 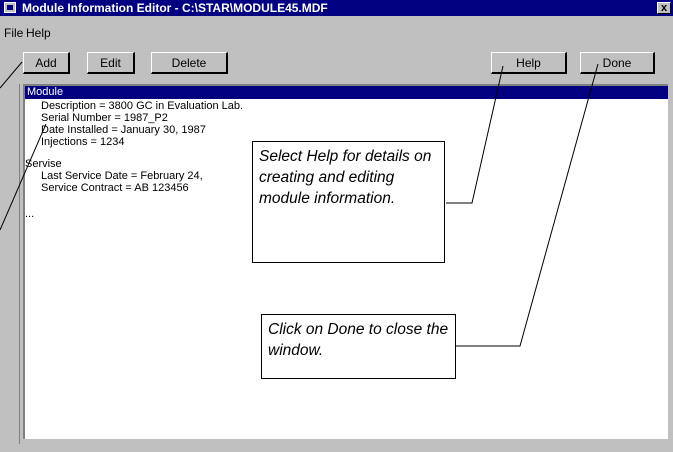 I want to click on left-panel-strip, so click(x=14, y=264).